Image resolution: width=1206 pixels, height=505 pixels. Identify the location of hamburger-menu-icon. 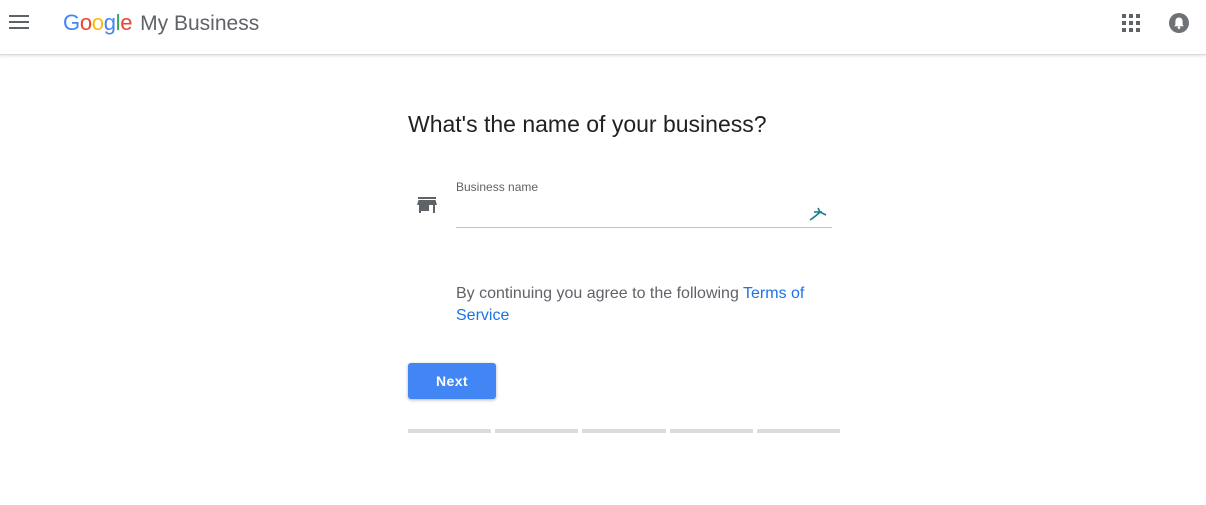
(19, 22).